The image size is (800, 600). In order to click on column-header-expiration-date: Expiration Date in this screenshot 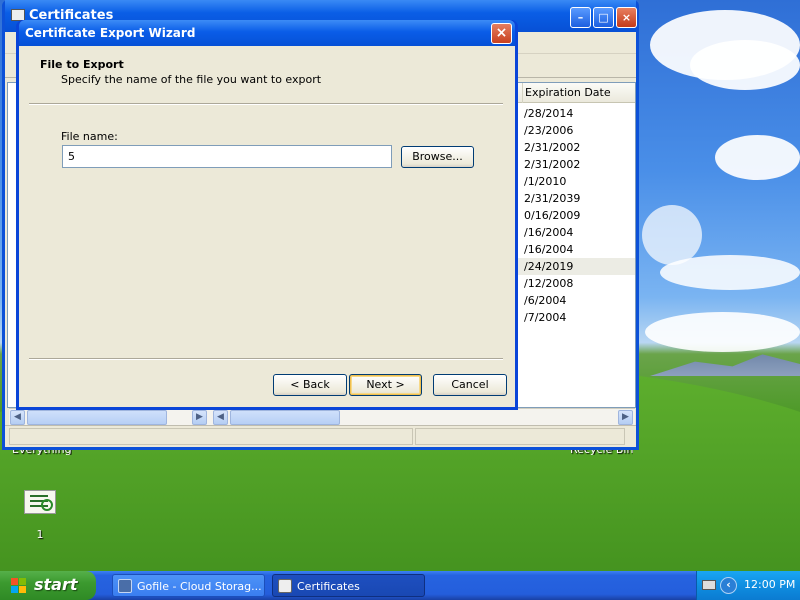, I will do `click(566, 93)`.